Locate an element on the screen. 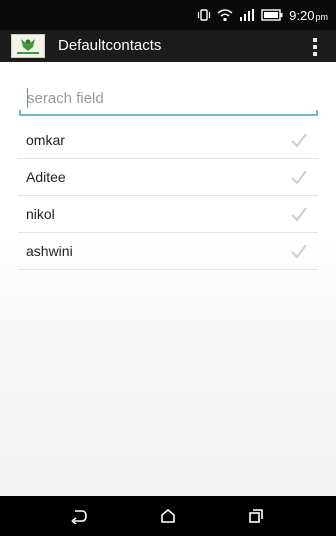 This screenshot has width=336, height=536. app-logo-icon is located at coordinates (28, 46).